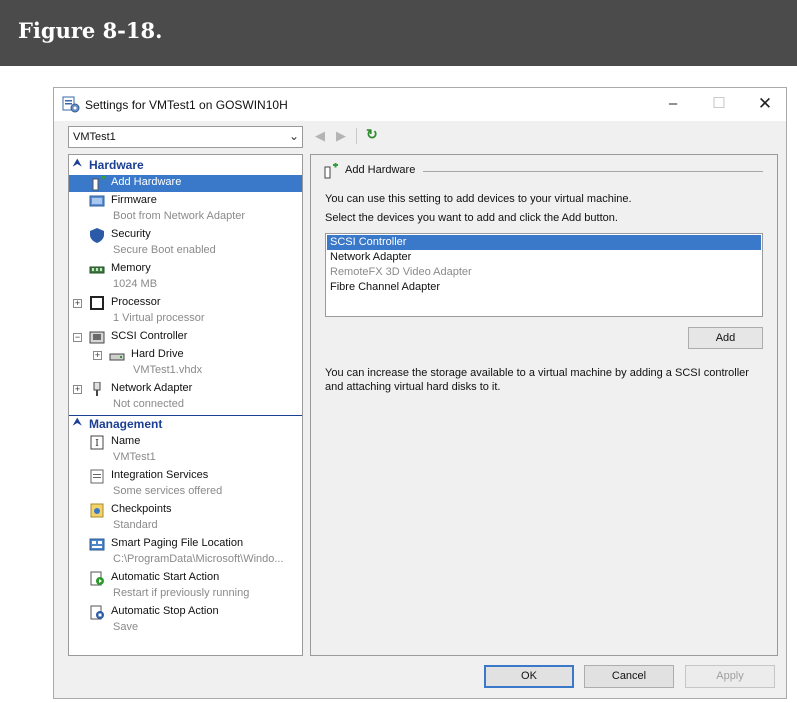  What do you see at coordinates (97, 389) in the screenshot?
I see `network-adapter-icon` at bounding box center [97, 389].